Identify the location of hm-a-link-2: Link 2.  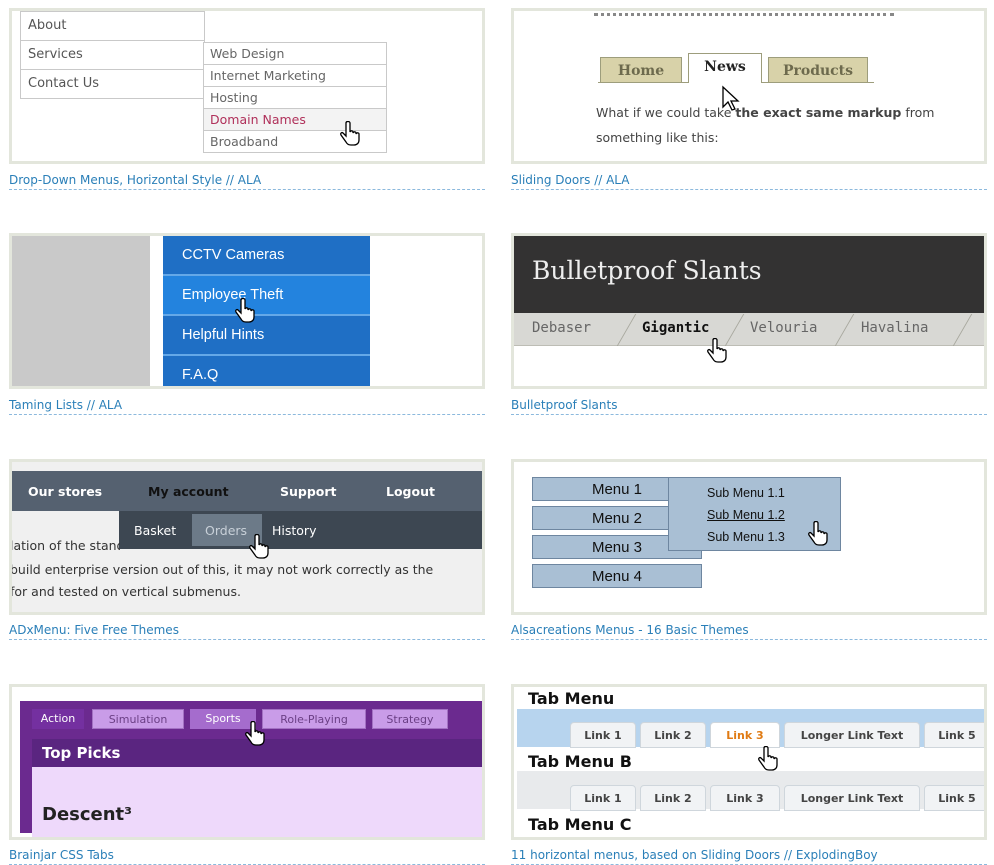
(673, 735).